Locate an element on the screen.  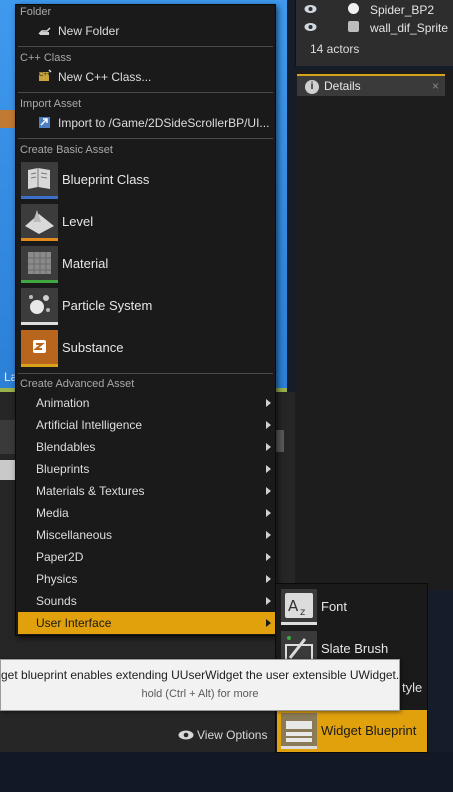
widget-blueprint-icon is located at coordinates (299, 731).